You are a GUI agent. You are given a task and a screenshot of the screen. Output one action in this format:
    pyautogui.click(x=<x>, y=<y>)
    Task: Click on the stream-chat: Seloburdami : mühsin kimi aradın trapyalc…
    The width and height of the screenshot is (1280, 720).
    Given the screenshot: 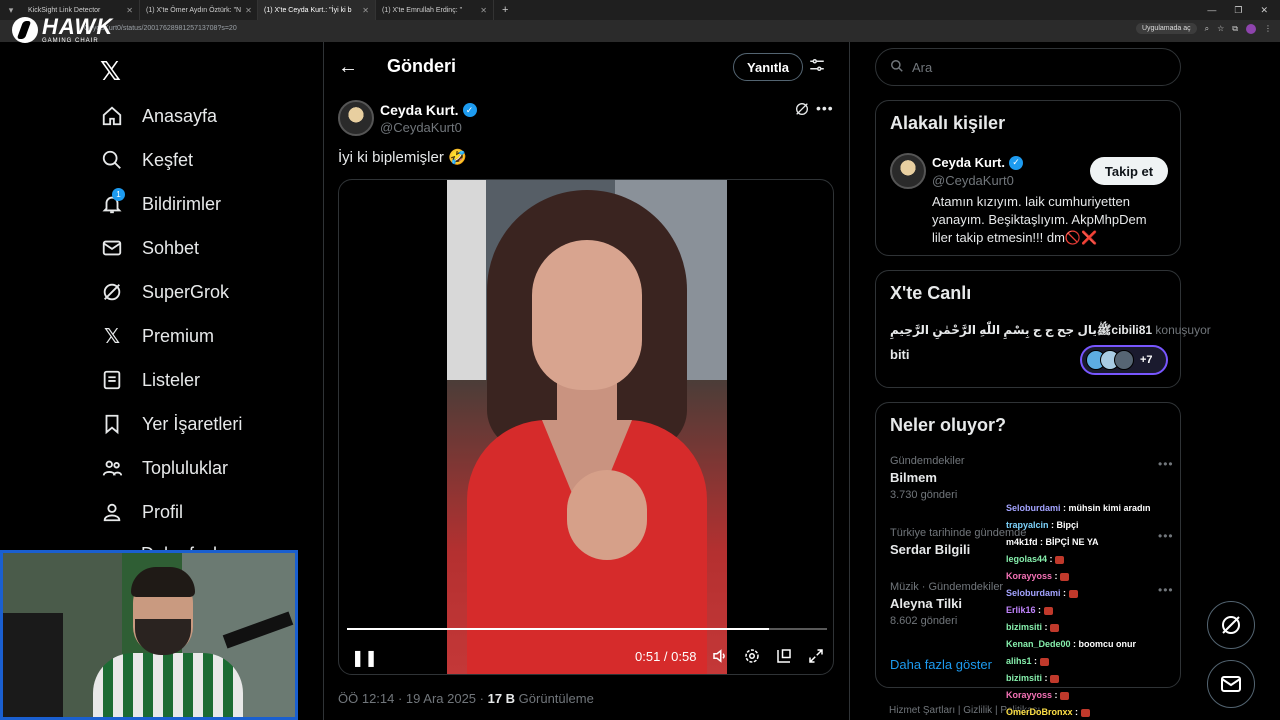 What is the action you would take?
    pyautogui.click(x=1091, y=610)
    